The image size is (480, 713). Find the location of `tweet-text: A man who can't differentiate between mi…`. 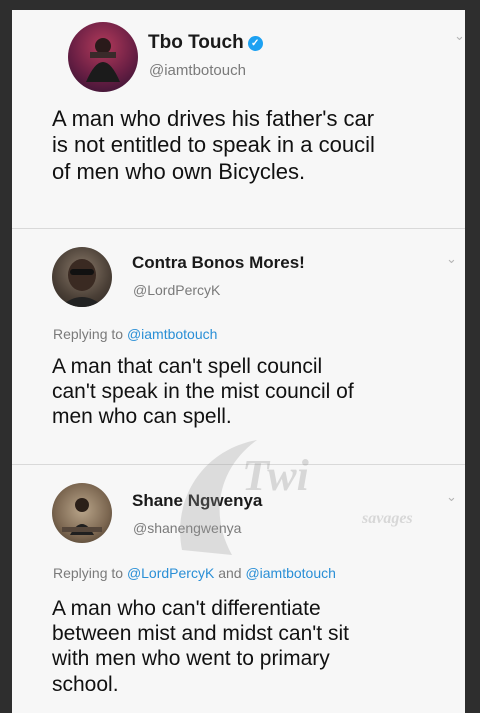

tweet-text: A man who can't differentiate between mi… is located at coordinates (200, 646).